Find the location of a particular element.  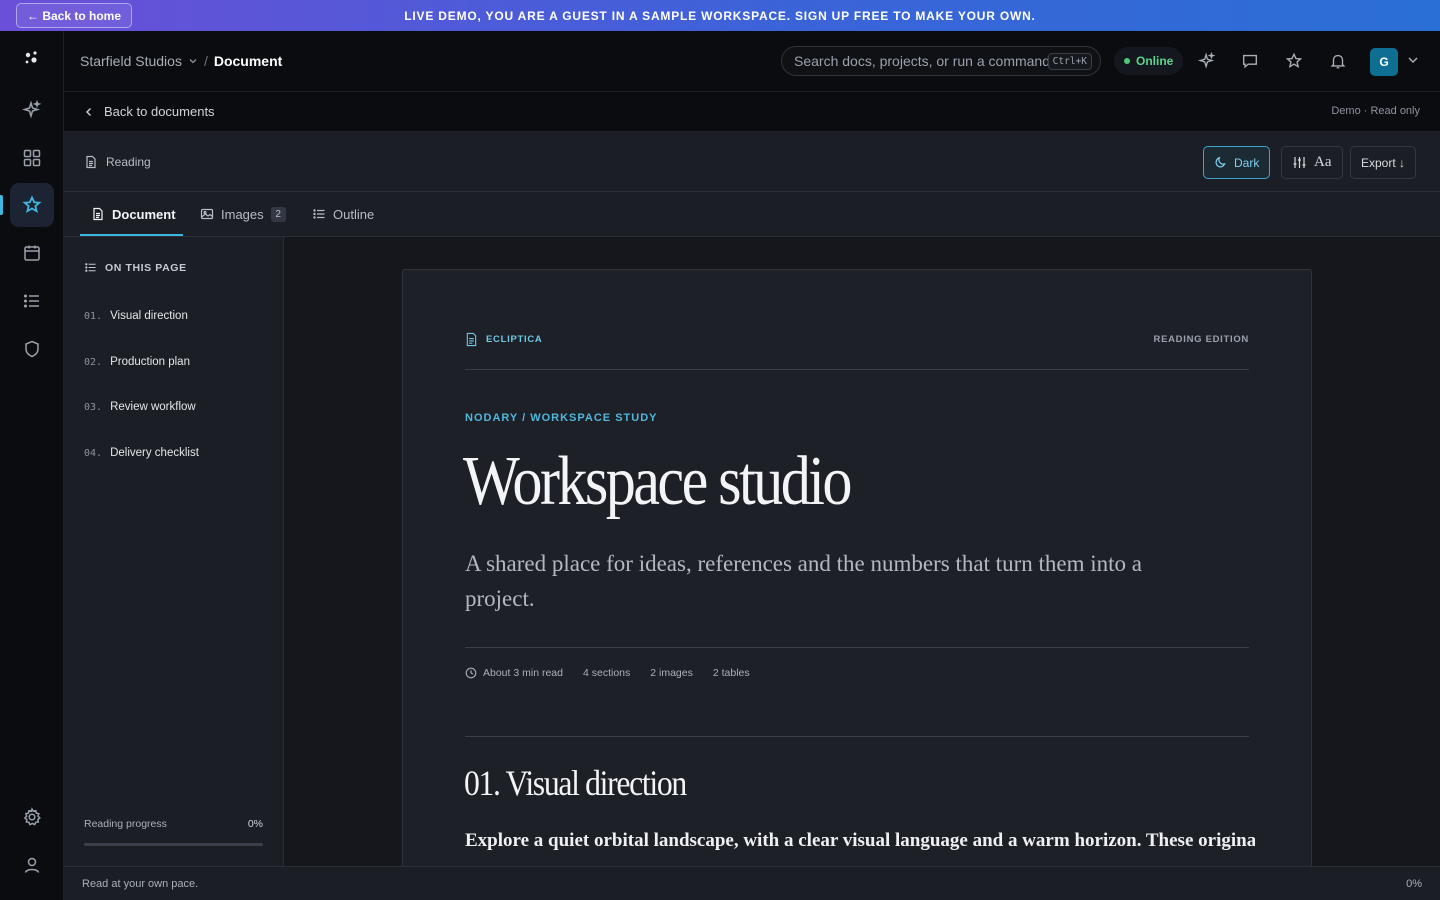

shield-icon is located at coordinates (32, 349).